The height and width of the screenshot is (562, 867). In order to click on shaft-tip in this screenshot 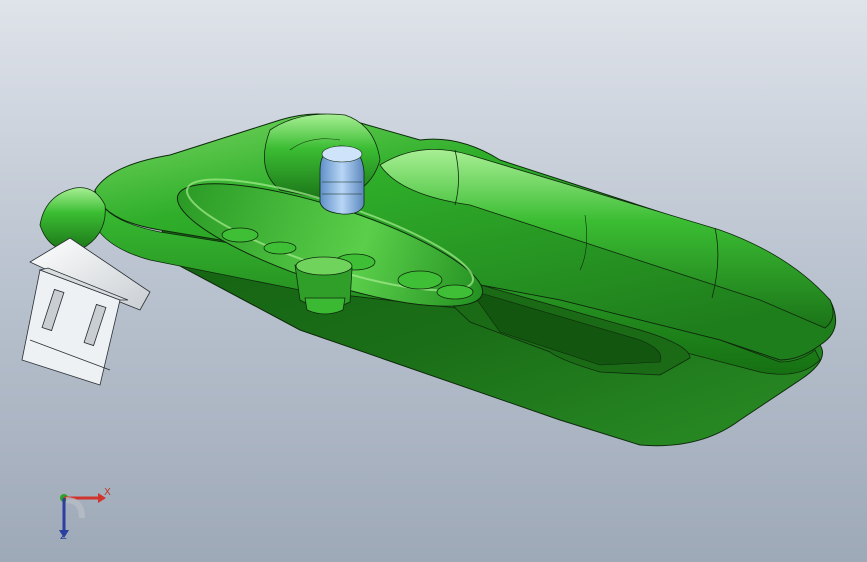, I will do `click(325, 306)`.